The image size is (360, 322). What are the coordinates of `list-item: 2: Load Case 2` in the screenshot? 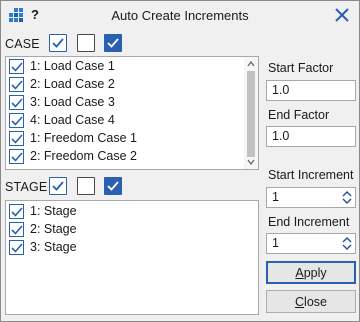 It's located at (132, 84).